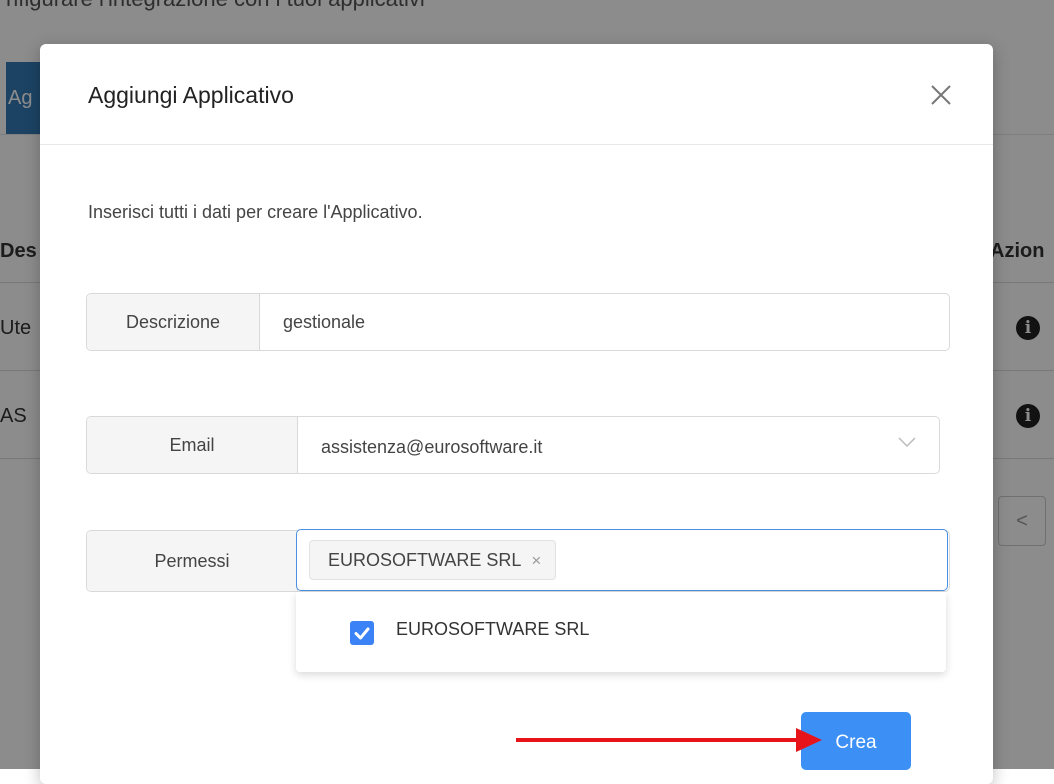 The width and height of the screenshot is (1054, 784). I want to click on permissions-dropdown: EUROSOFTWARE SRL, so click(621, 632).